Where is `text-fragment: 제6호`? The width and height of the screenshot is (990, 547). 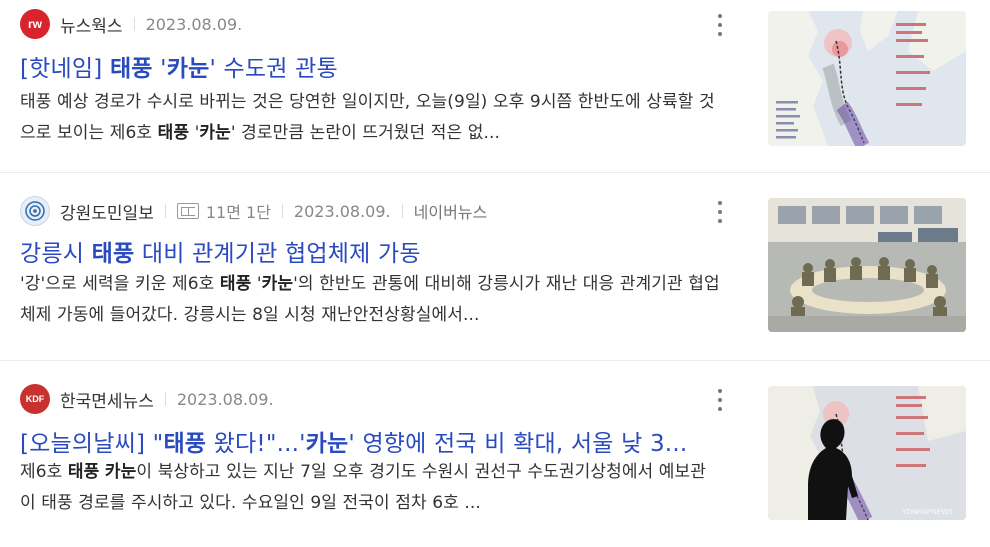
text-fragment: 제6호 is located at coordinates (44, 472).